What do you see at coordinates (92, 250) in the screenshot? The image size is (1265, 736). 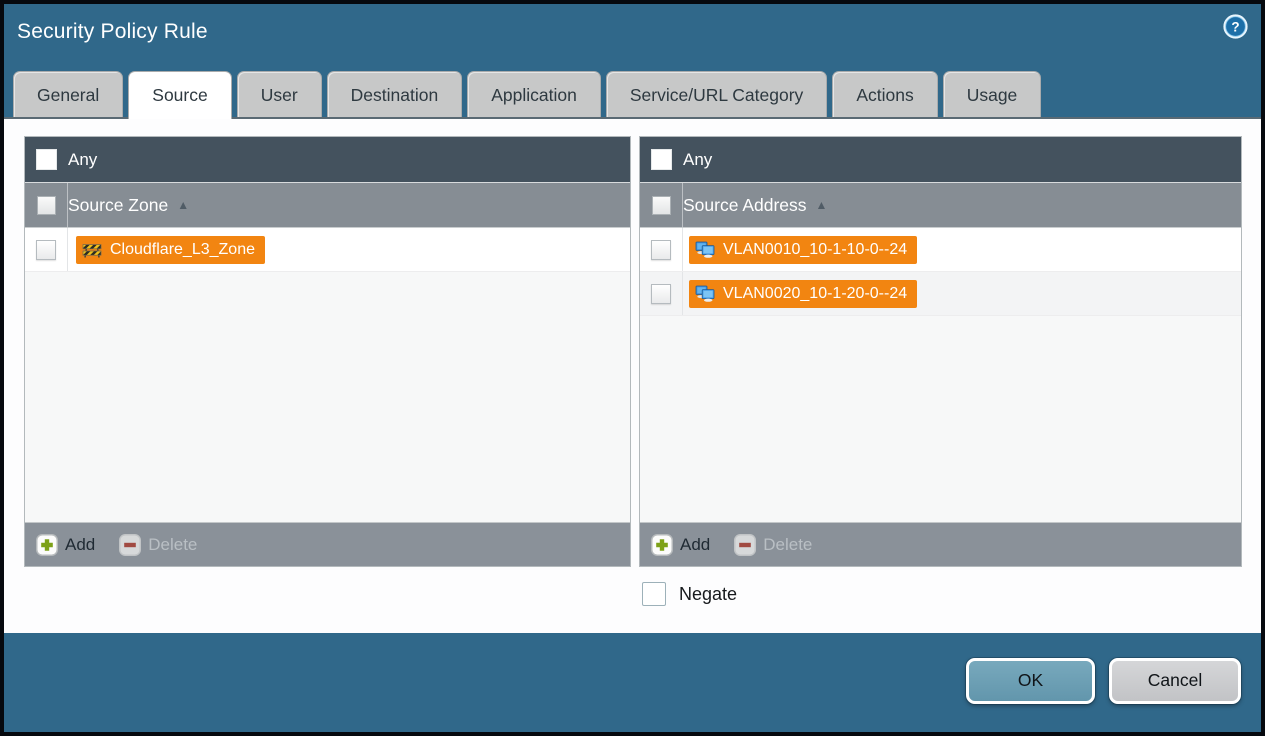 I see `zone-icon` at bounding box center [92, 250].